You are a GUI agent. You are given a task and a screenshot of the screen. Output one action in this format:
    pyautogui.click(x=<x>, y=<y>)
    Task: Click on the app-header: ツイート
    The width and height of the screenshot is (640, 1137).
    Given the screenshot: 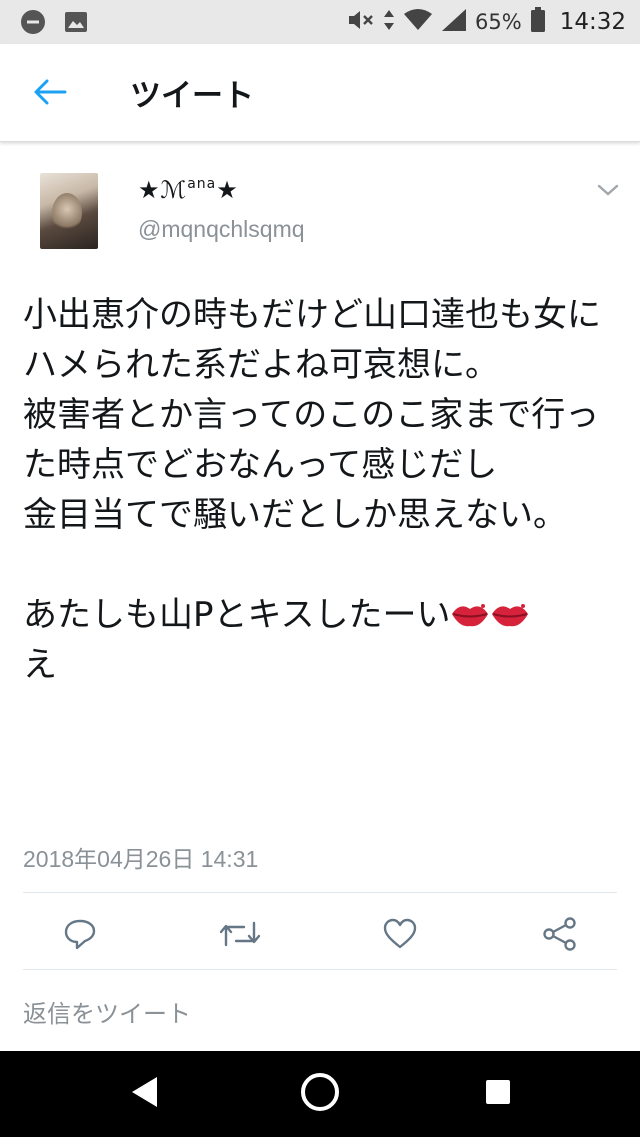 What is the action you would take?
    pyautogui.click(x=320, y=93)
    